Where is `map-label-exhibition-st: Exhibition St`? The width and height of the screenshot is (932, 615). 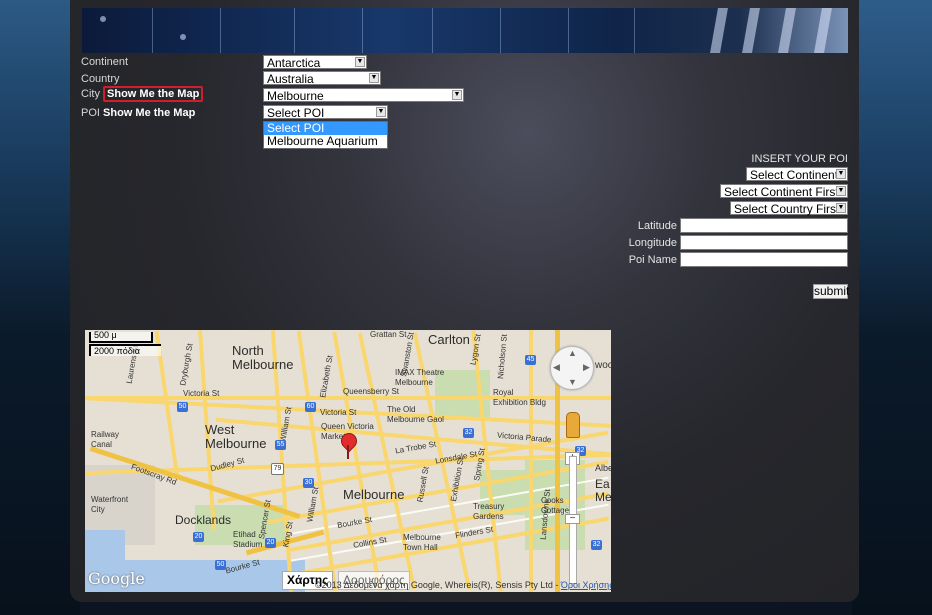
map-label-exhibition-st: Exhibition St is located at coordinates (457, 479).